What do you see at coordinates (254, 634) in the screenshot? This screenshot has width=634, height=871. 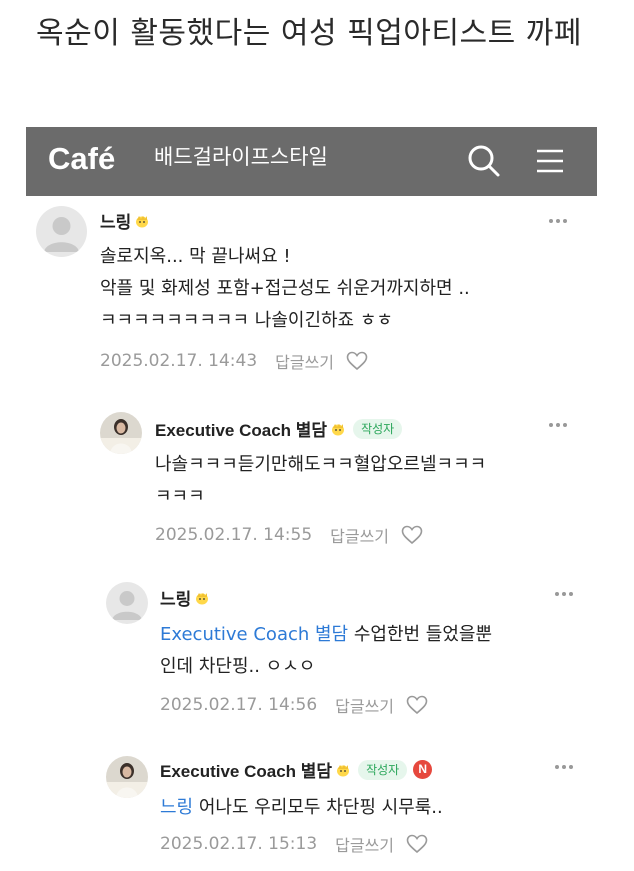 I see `mention-link: Executive Coach 별담` at bounding box center [254, 634].